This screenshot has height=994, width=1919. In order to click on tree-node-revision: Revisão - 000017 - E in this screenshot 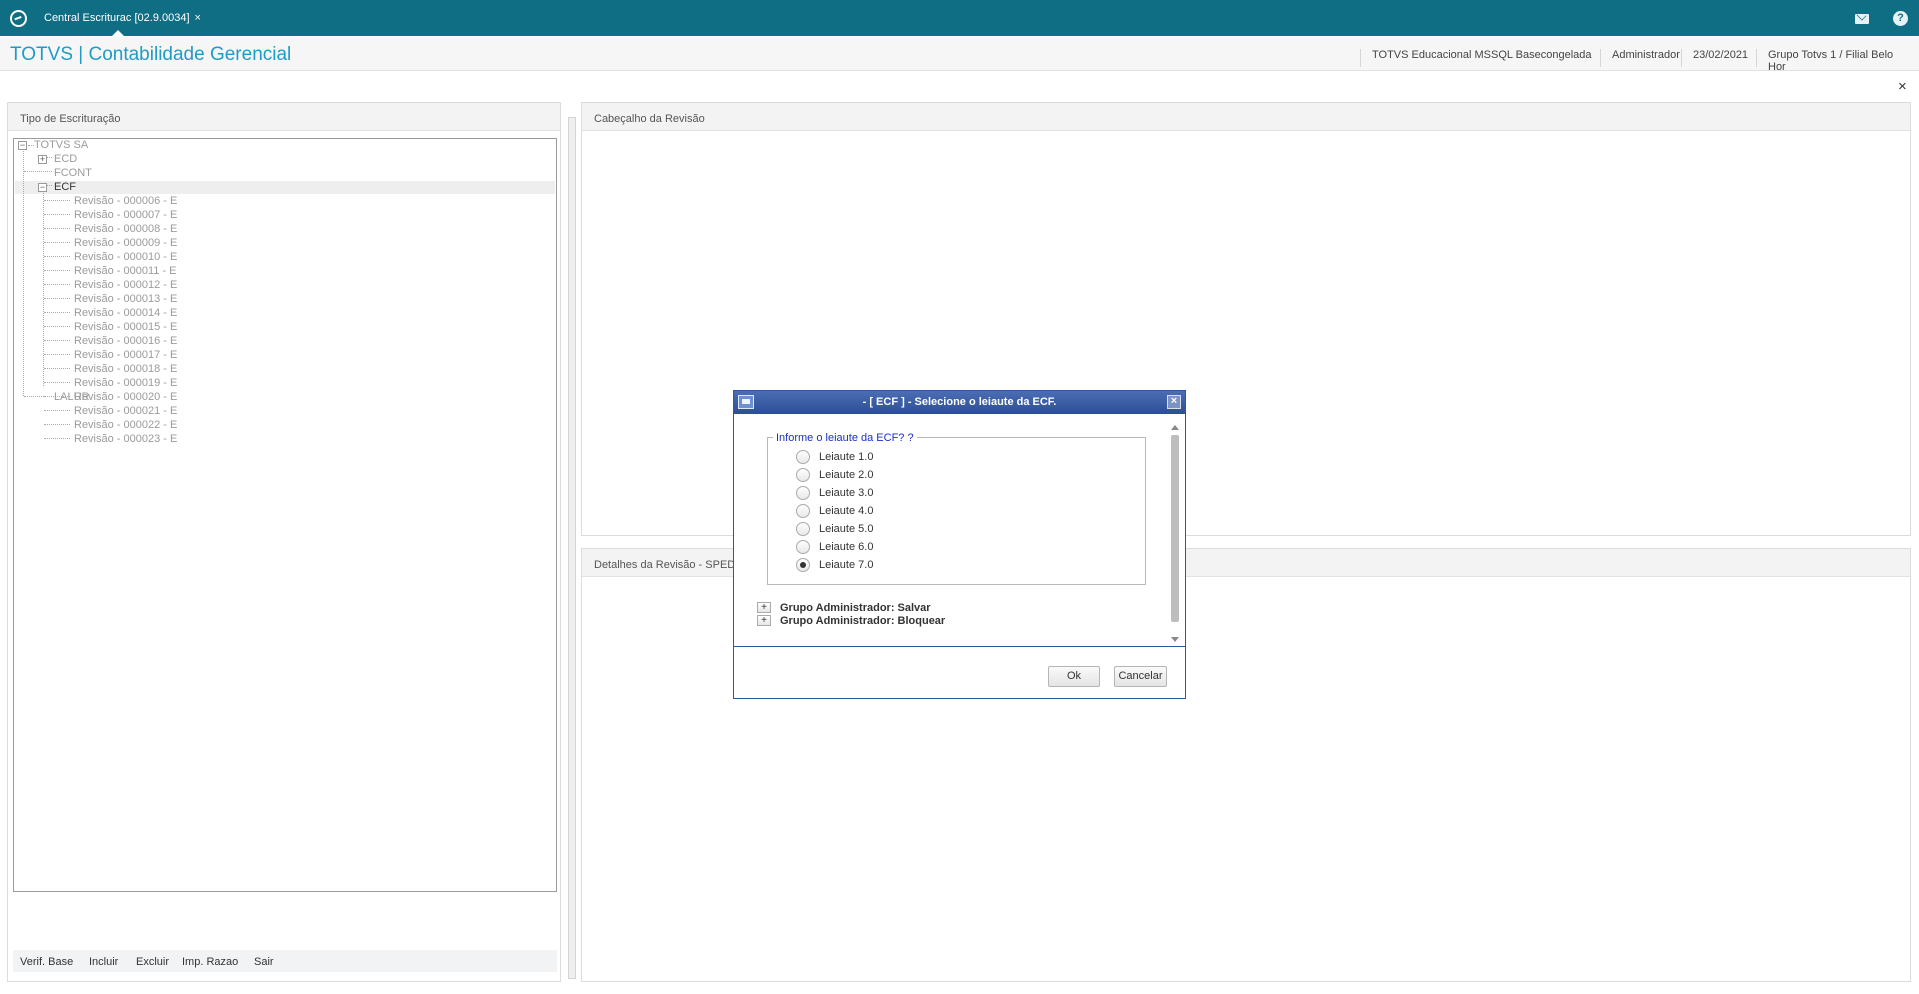, I will do `click(125, 355)`.